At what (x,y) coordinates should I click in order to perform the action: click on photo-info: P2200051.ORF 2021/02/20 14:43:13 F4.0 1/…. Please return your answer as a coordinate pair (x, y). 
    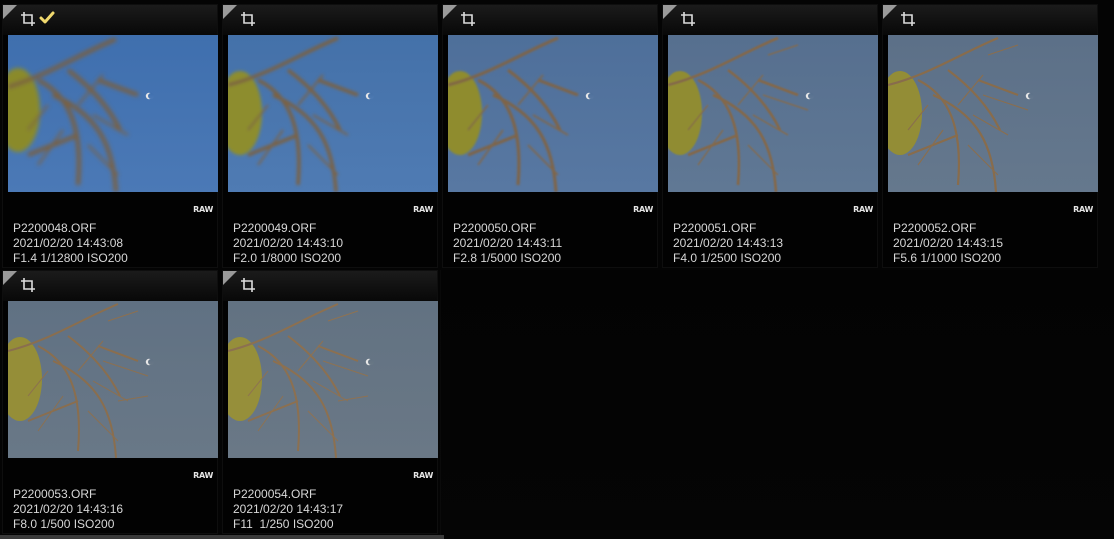
    Looking at the image, I should click on (728, 243).